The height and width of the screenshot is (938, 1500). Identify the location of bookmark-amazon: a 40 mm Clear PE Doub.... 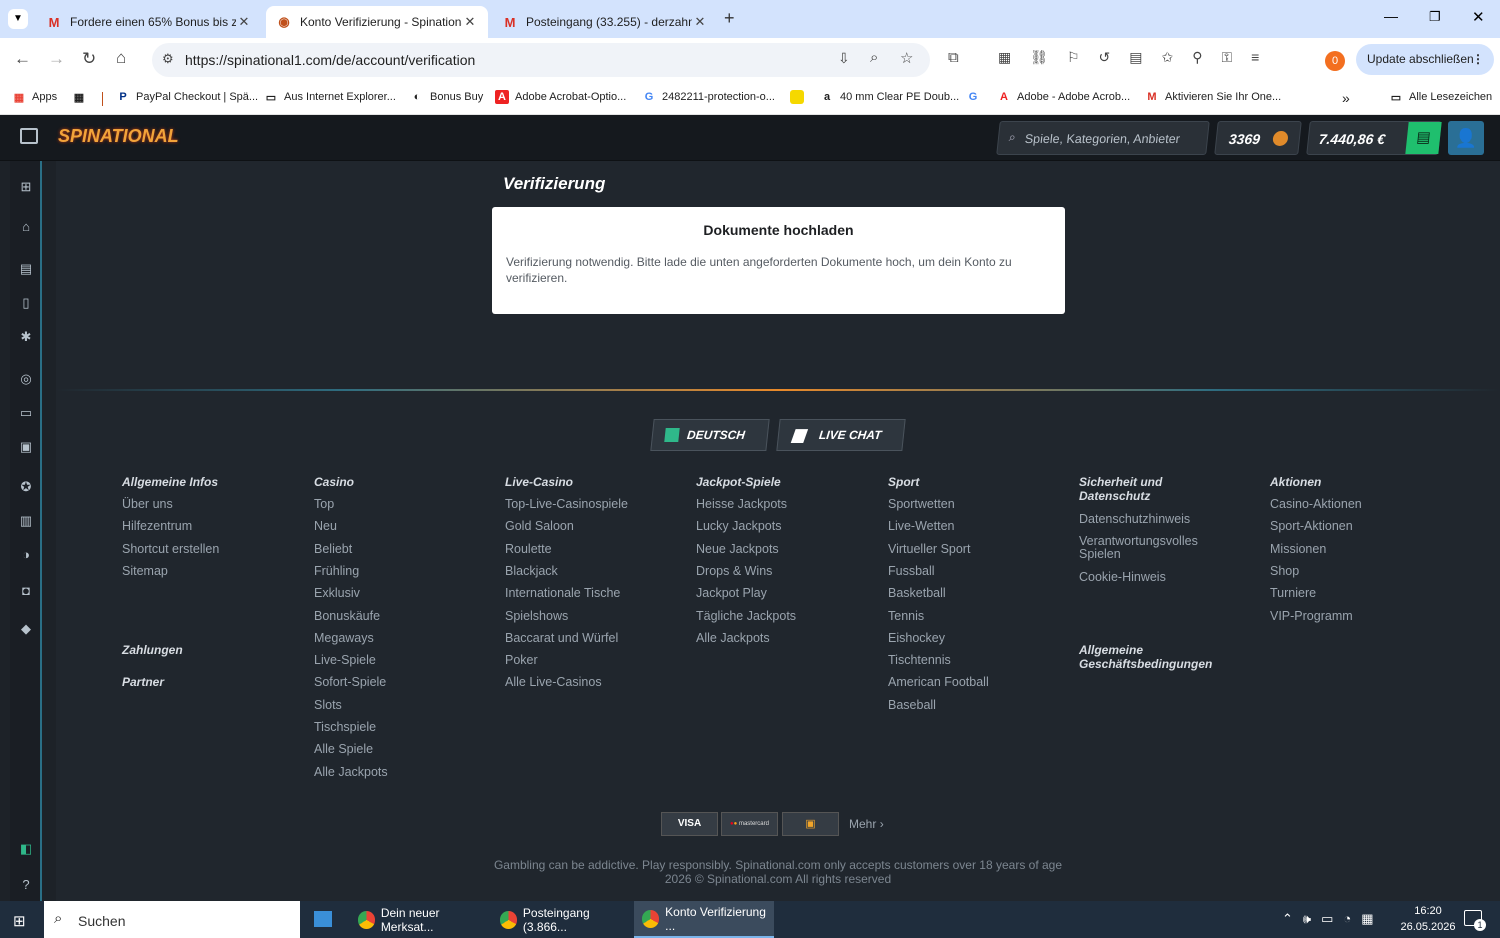
(889, 97).